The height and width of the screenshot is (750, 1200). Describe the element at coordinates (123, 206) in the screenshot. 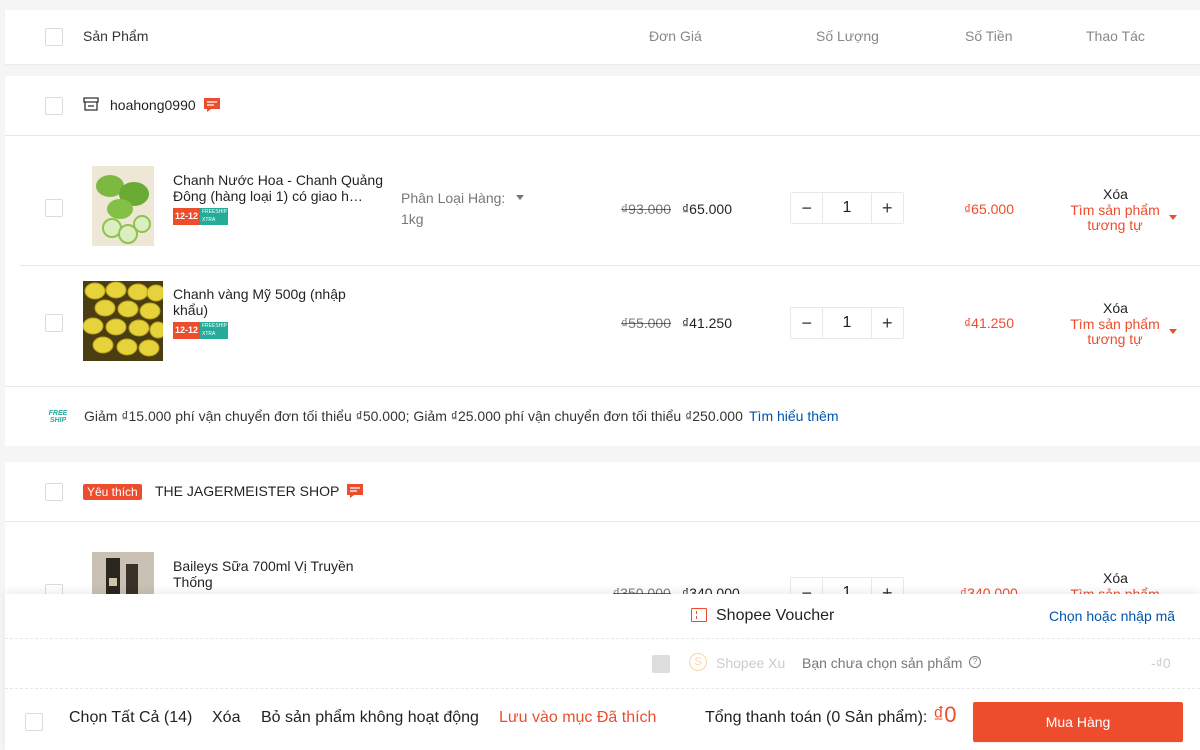

I see `product-image-lime` at that location.